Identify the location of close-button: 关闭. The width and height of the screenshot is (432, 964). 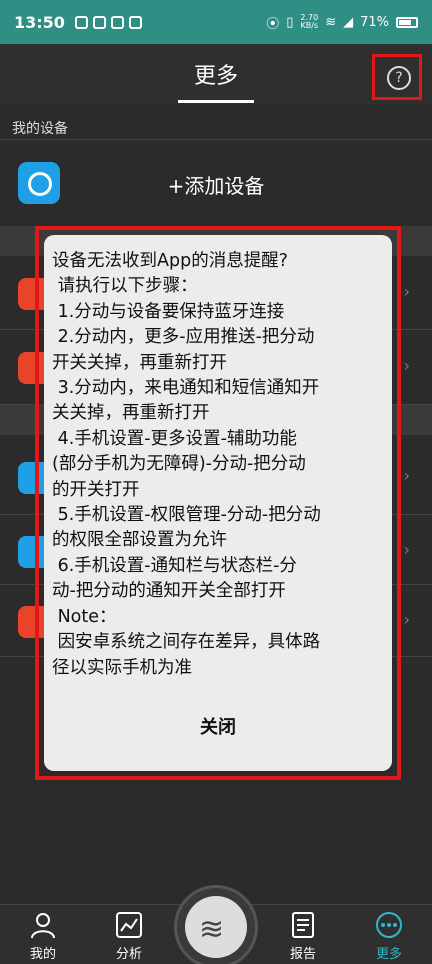
(218, 726).